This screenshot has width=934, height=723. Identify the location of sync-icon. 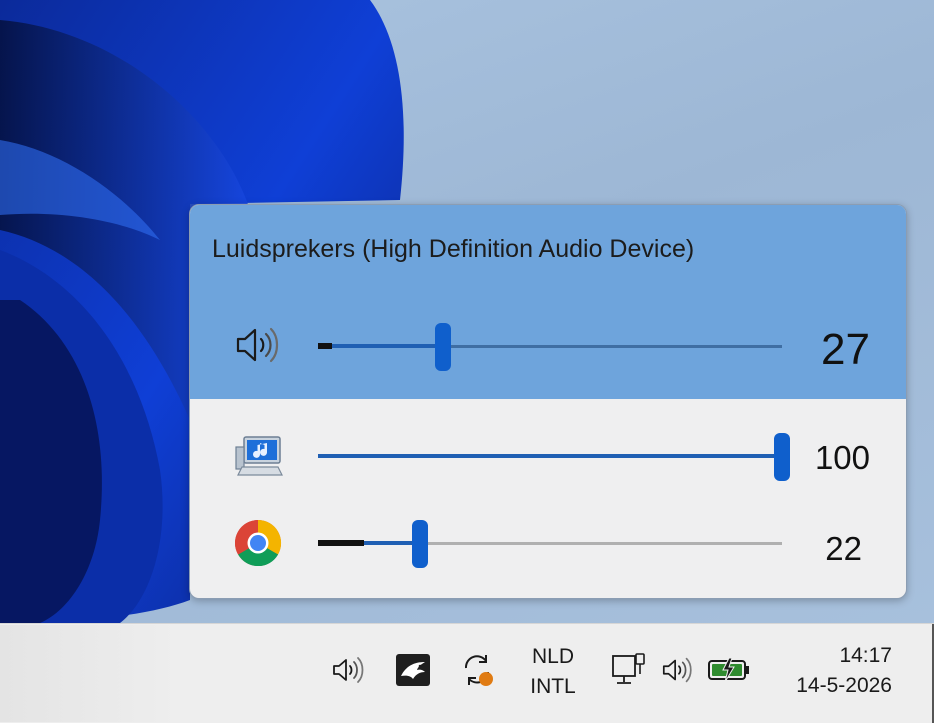
(478, 670).